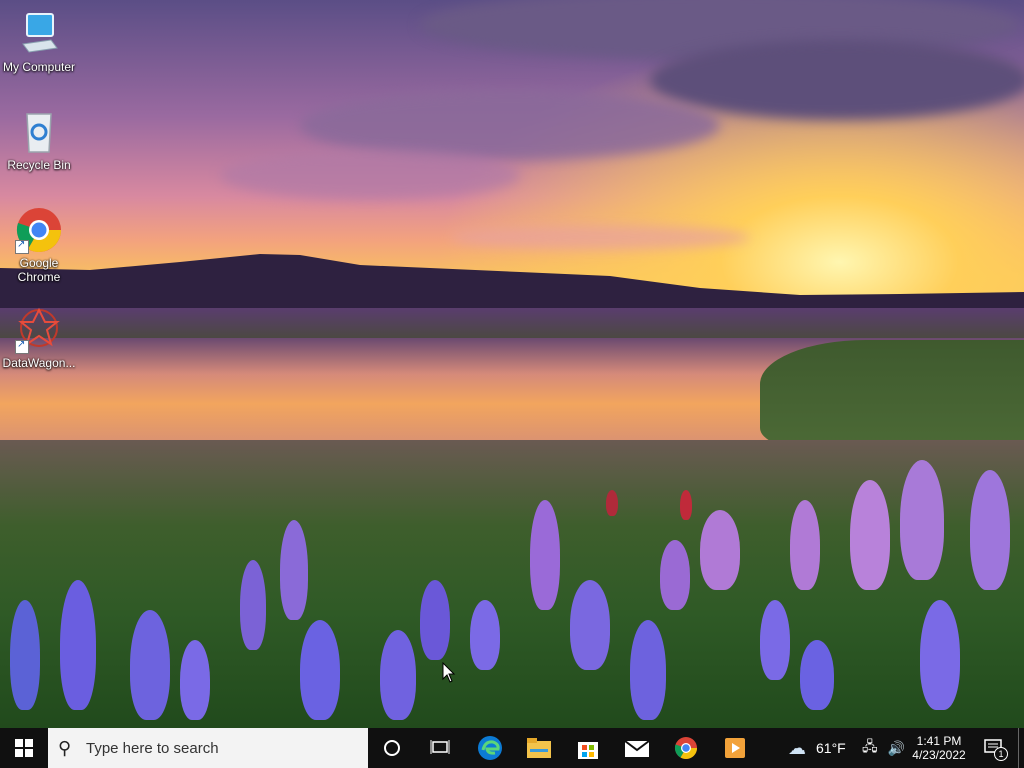  I want to click on desktop-icon-label: My Computer, so click(39, 67).